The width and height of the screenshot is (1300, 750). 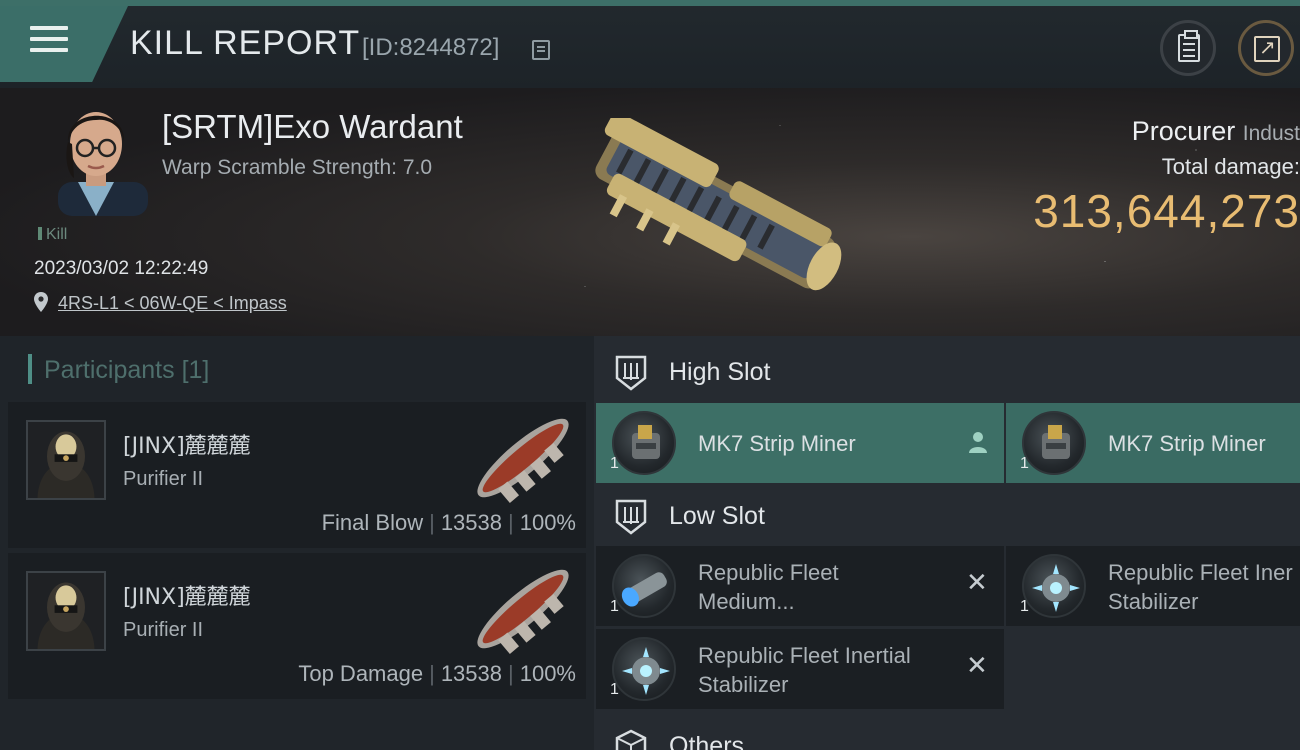 I want to click on header-accent-line, so click(x=650, y=3).